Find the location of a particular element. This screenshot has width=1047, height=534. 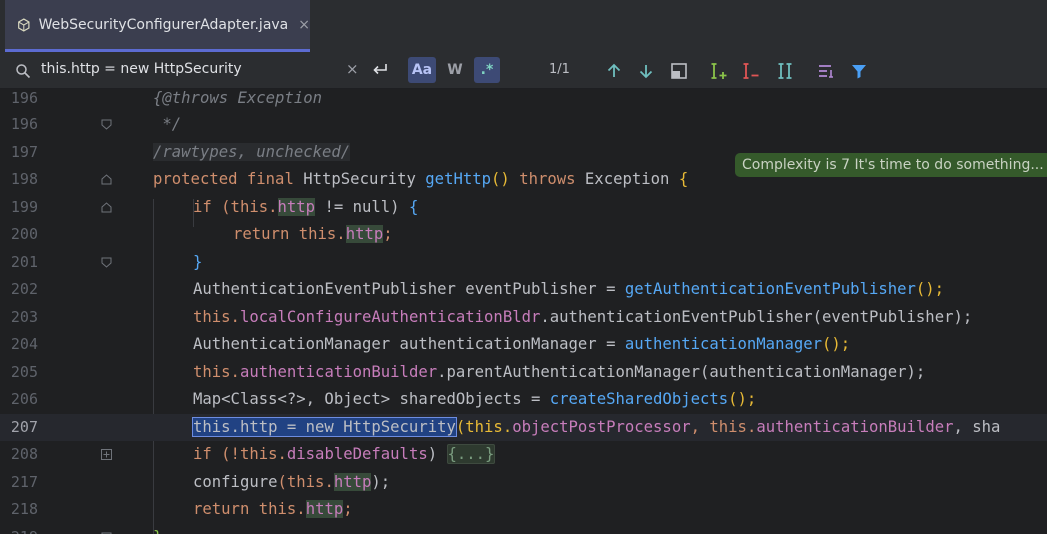

code-line: 217 configure(this.http); is located at coordinates (200, 481).